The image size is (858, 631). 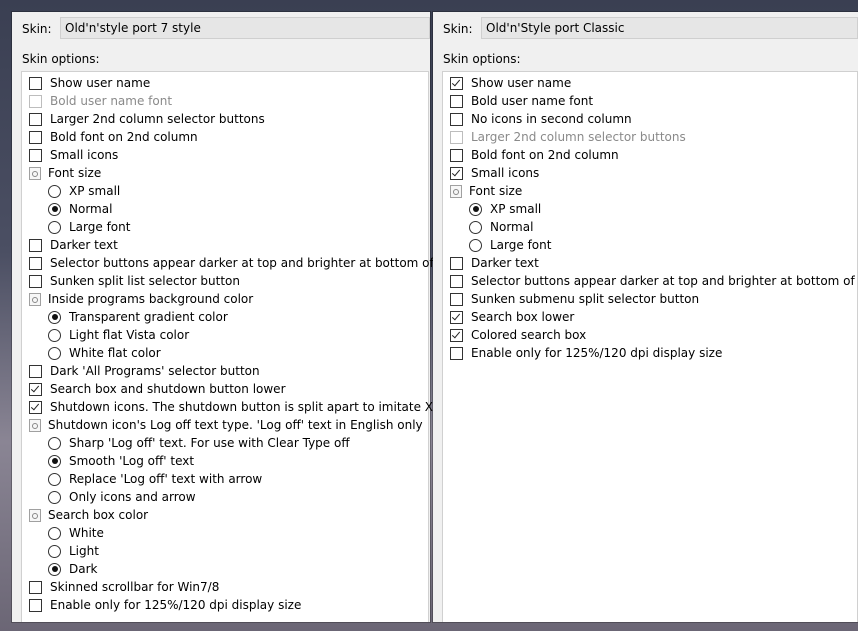 I want to click on option-checkbox-row: Sunken split list selector button, so click(x=225, y=281).